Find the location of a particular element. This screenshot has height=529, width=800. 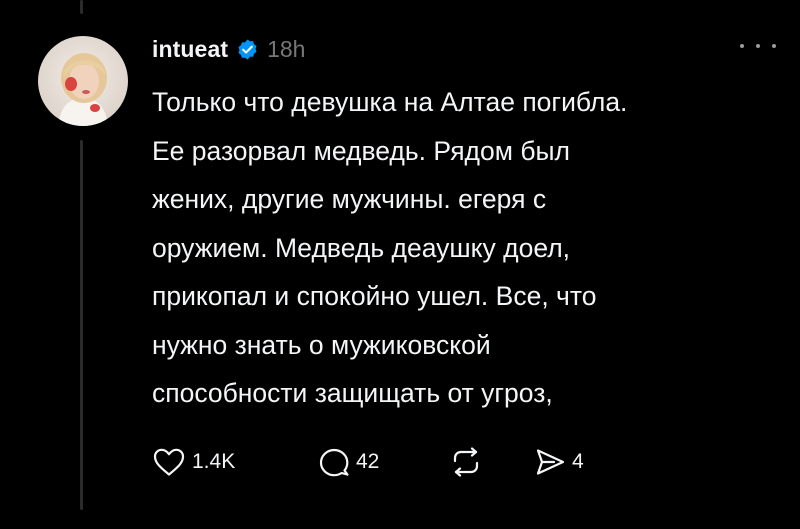

comment-bubble-icon is located at coordinates (334, 462).